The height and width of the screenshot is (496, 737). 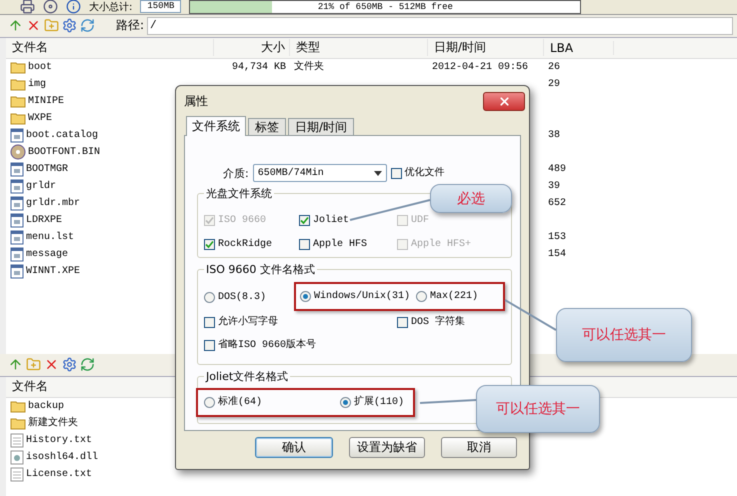 I want to click on close-button, so click(x=504, y=101).